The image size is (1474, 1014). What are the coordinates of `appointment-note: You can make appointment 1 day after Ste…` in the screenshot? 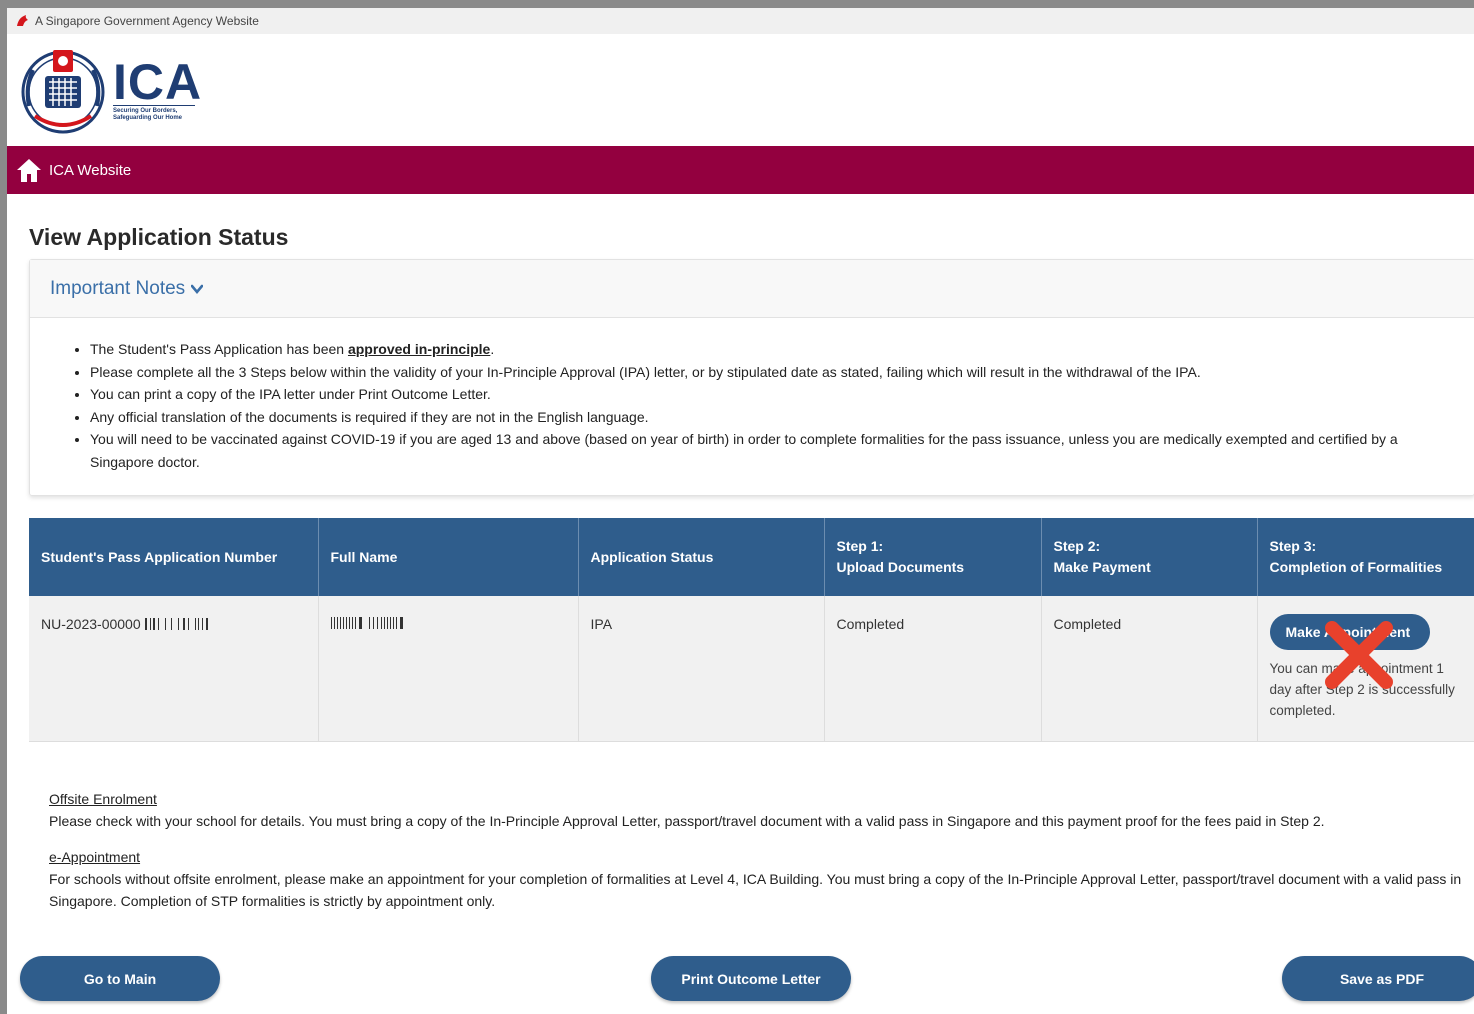 It's located at (1362, 689).